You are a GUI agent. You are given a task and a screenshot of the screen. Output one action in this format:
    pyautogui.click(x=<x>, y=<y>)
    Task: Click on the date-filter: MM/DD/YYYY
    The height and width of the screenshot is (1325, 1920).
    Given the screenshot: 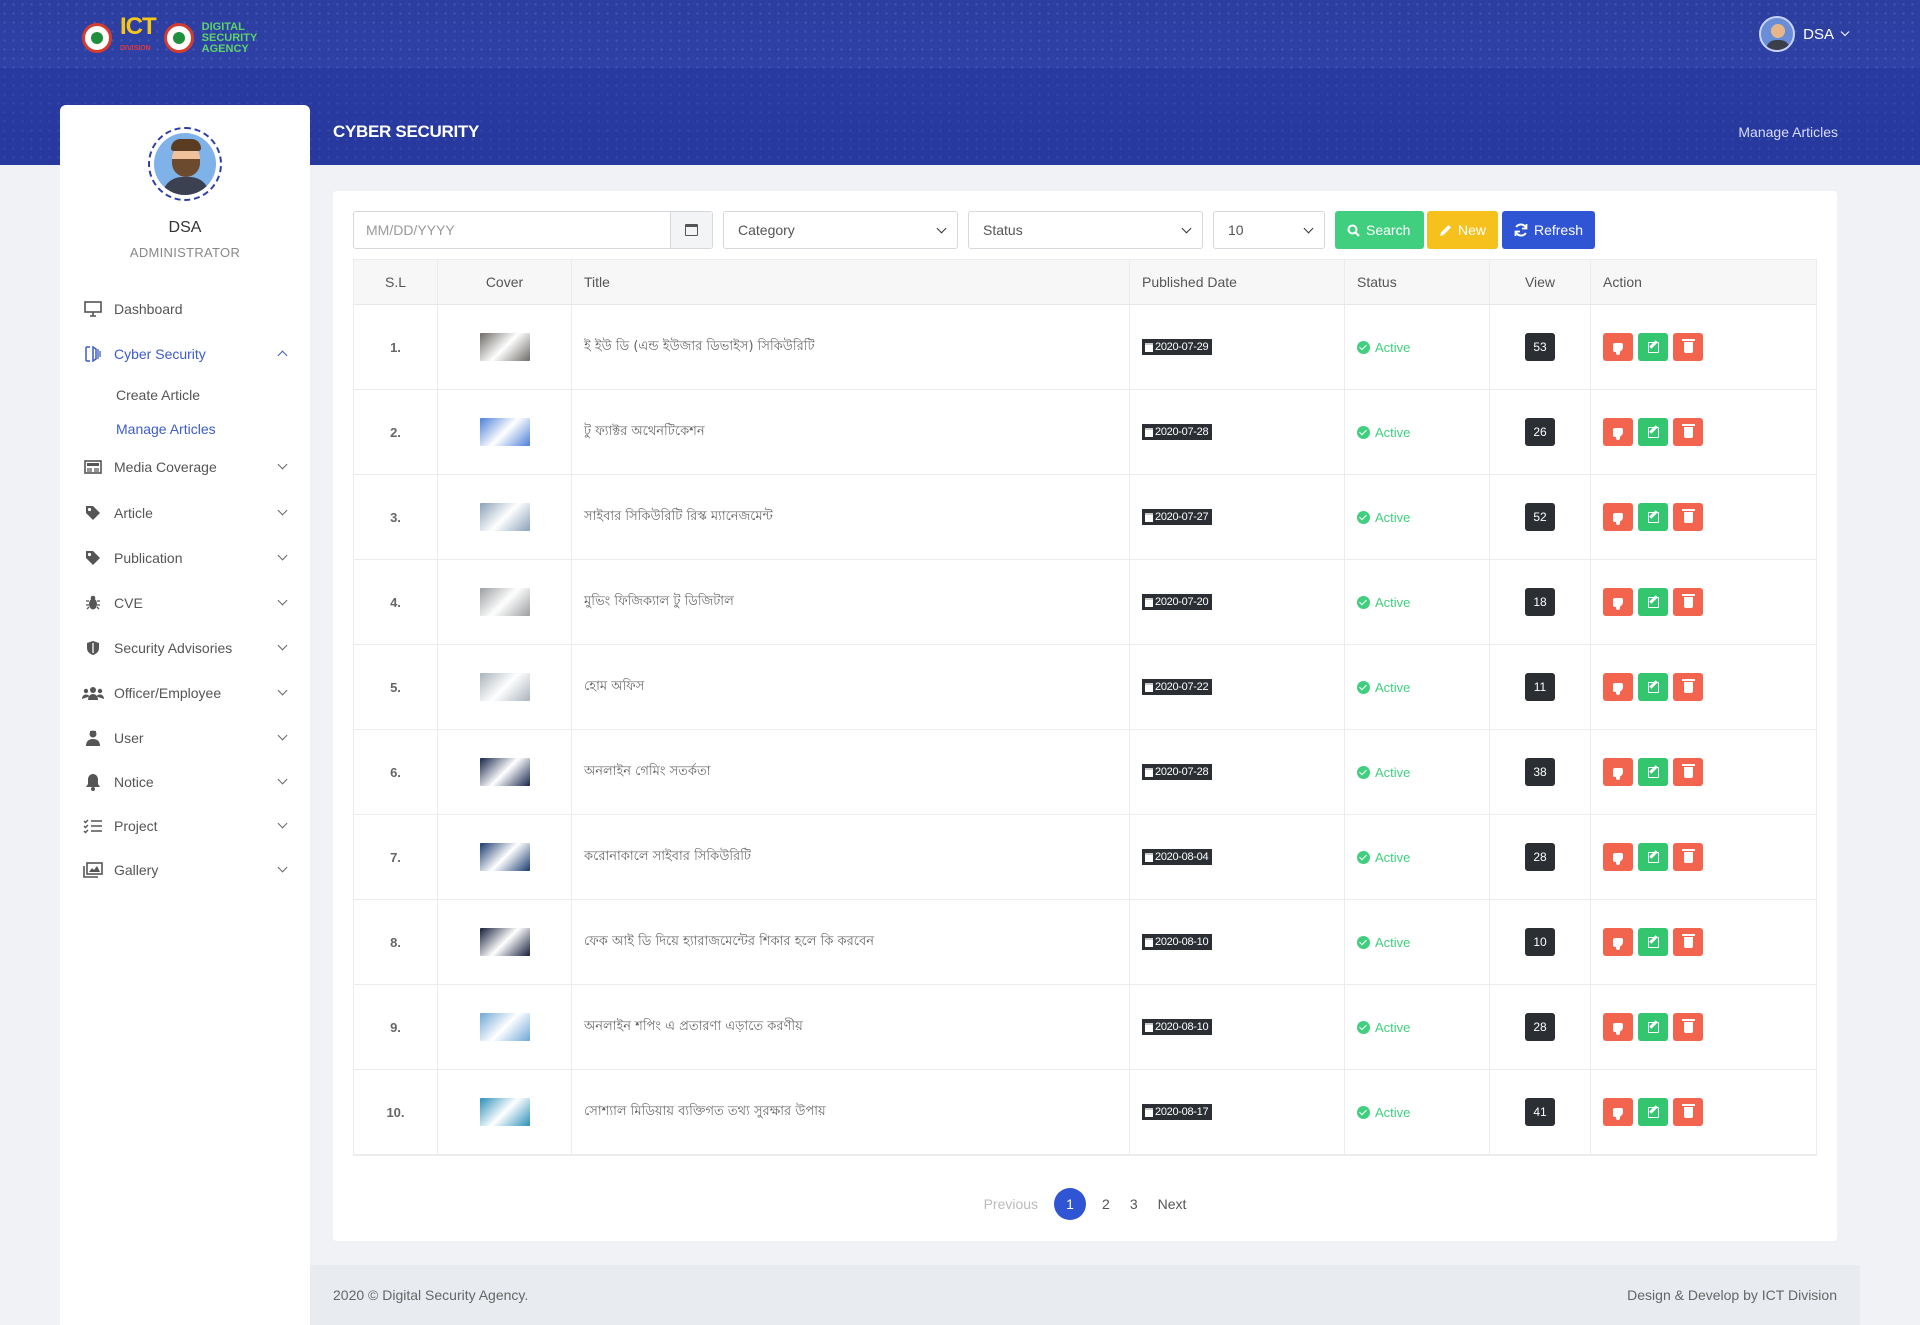 What is the action you would take?
    pyautogui.click(x=533, y=230)
    